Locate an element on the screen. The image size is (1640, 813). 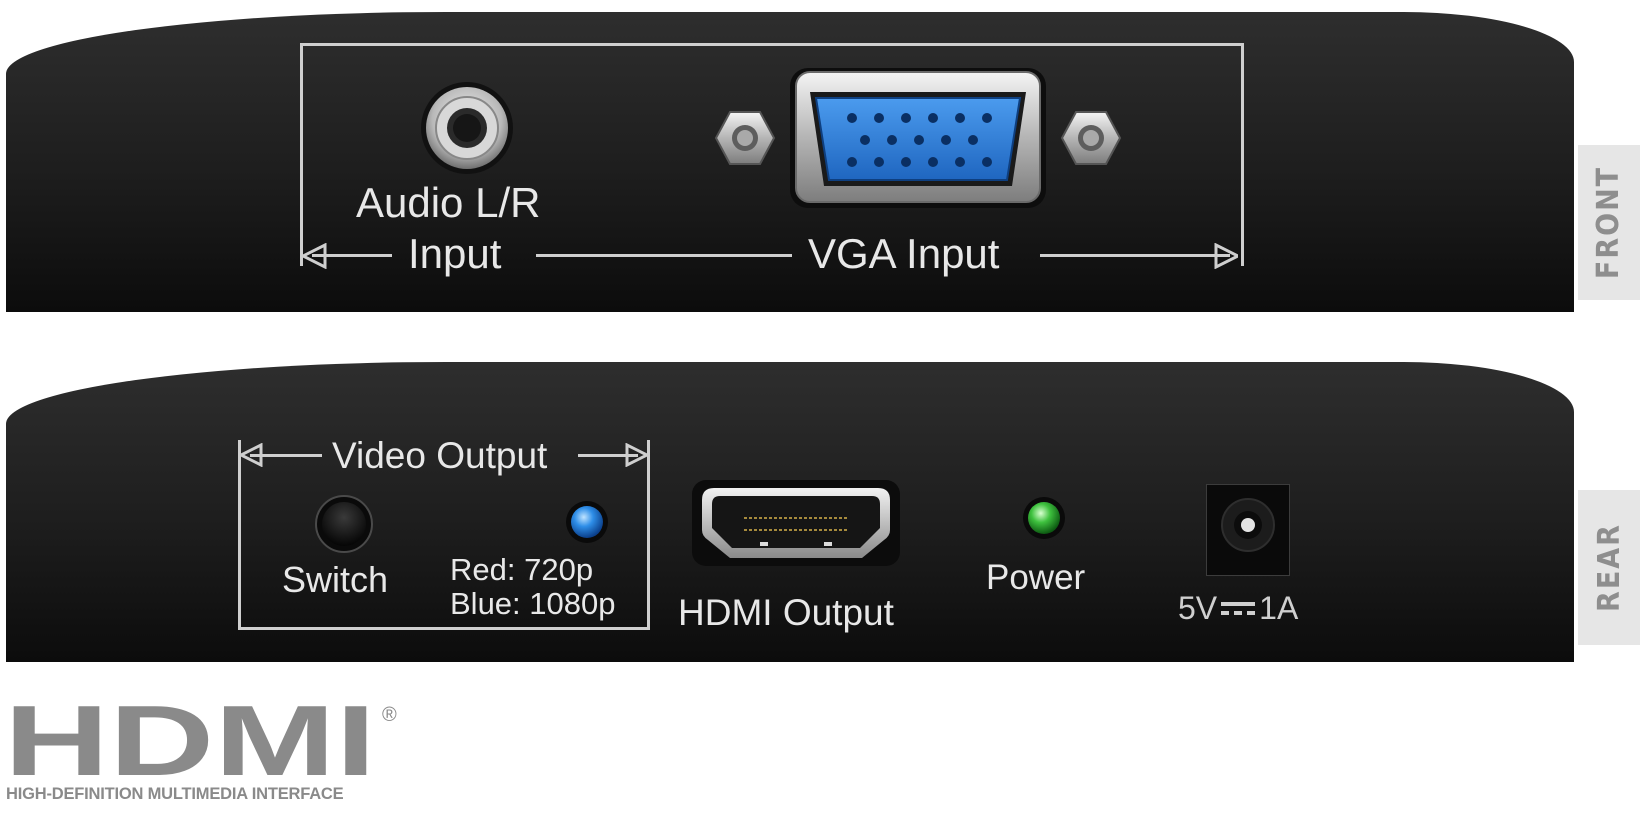
hdmi-logo-wordmark: HDMI is located at coordinates (190, 740).